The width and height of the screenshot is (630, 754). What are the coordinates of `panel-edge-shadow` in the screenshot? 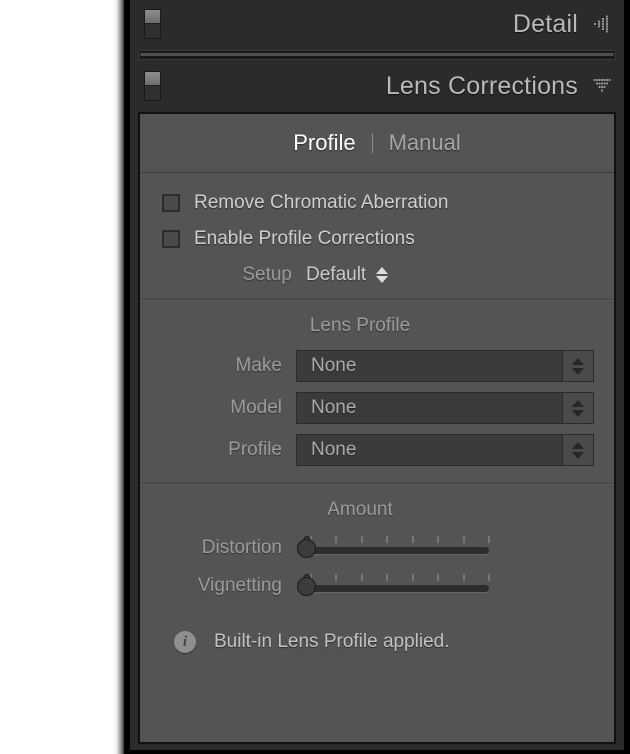 It's located at (118, 377).